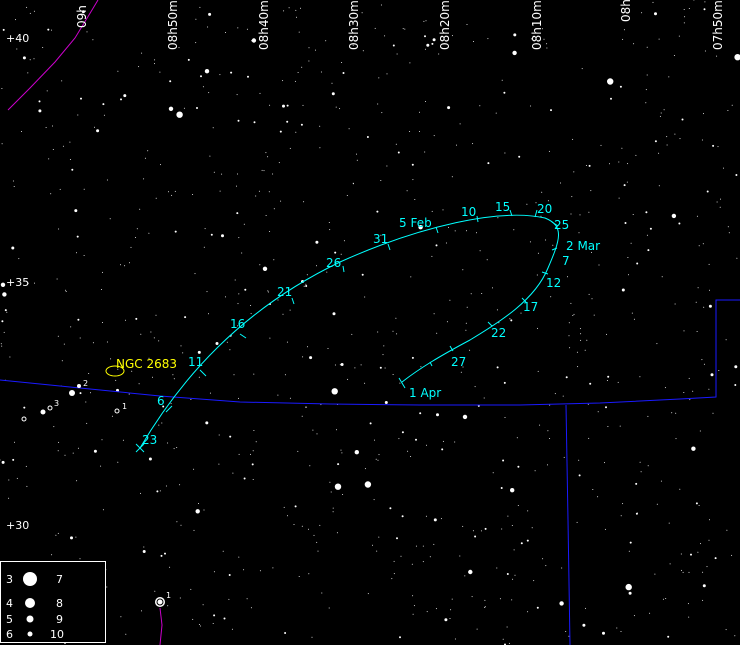 Image resolution: width=740 pixels, height=645 pixels. What do you see at coordinates (24, 419) in the screenshot?
I see `star-double` at bounding box center [24, 419].